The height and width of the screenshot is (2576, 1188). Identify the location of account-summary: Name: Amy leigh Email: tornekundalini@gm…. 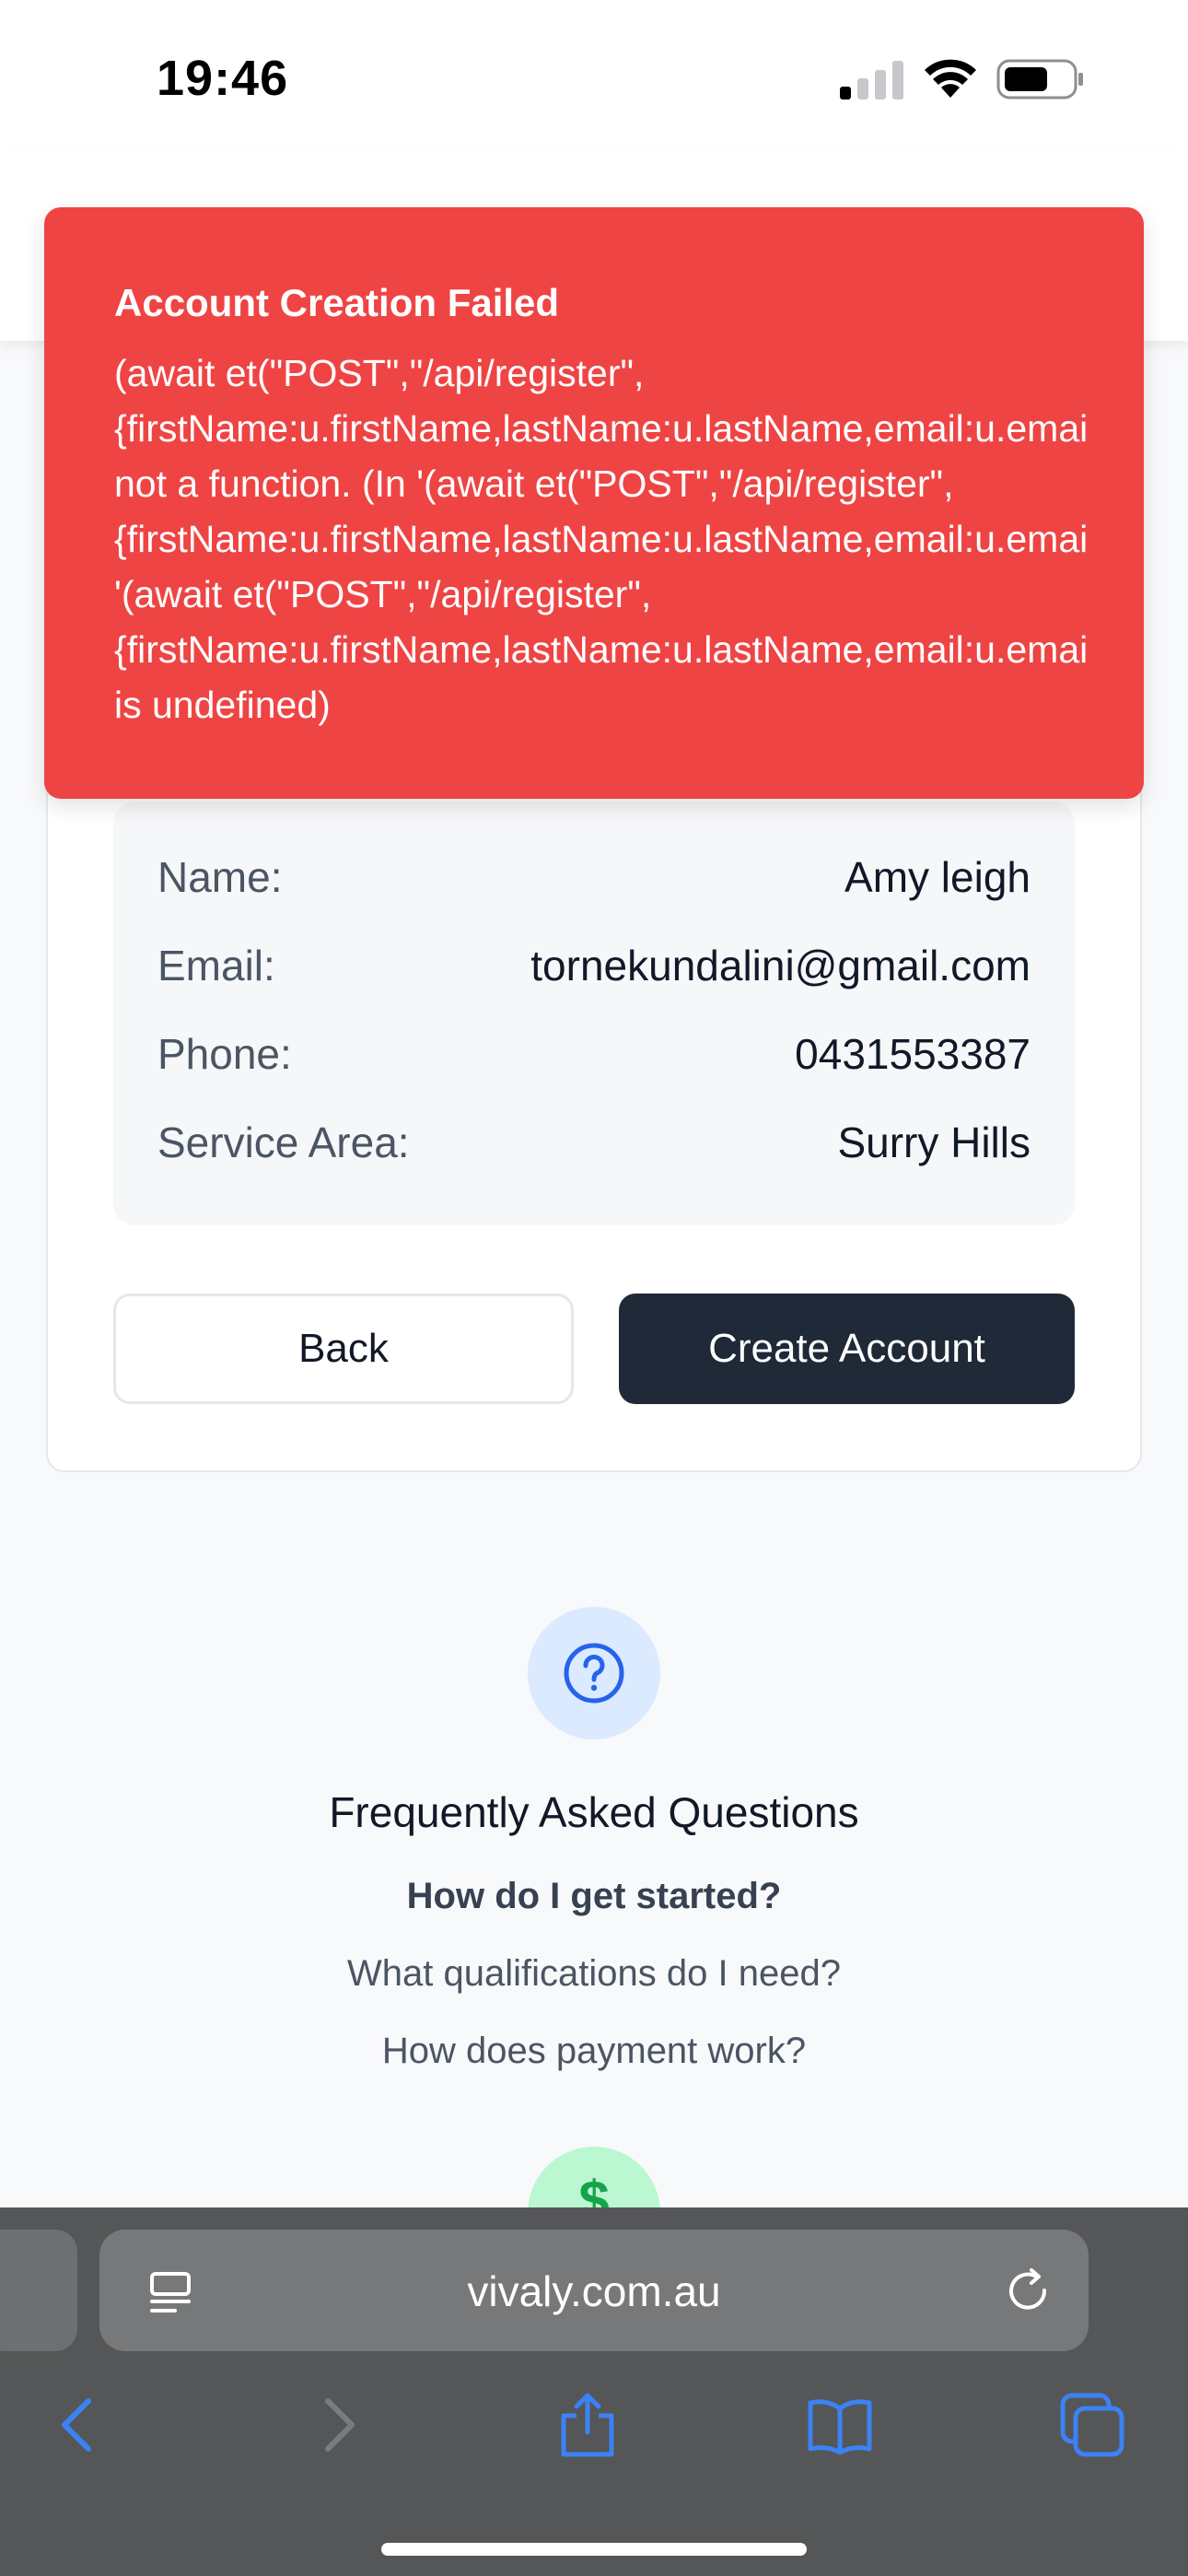
(594, 1013).